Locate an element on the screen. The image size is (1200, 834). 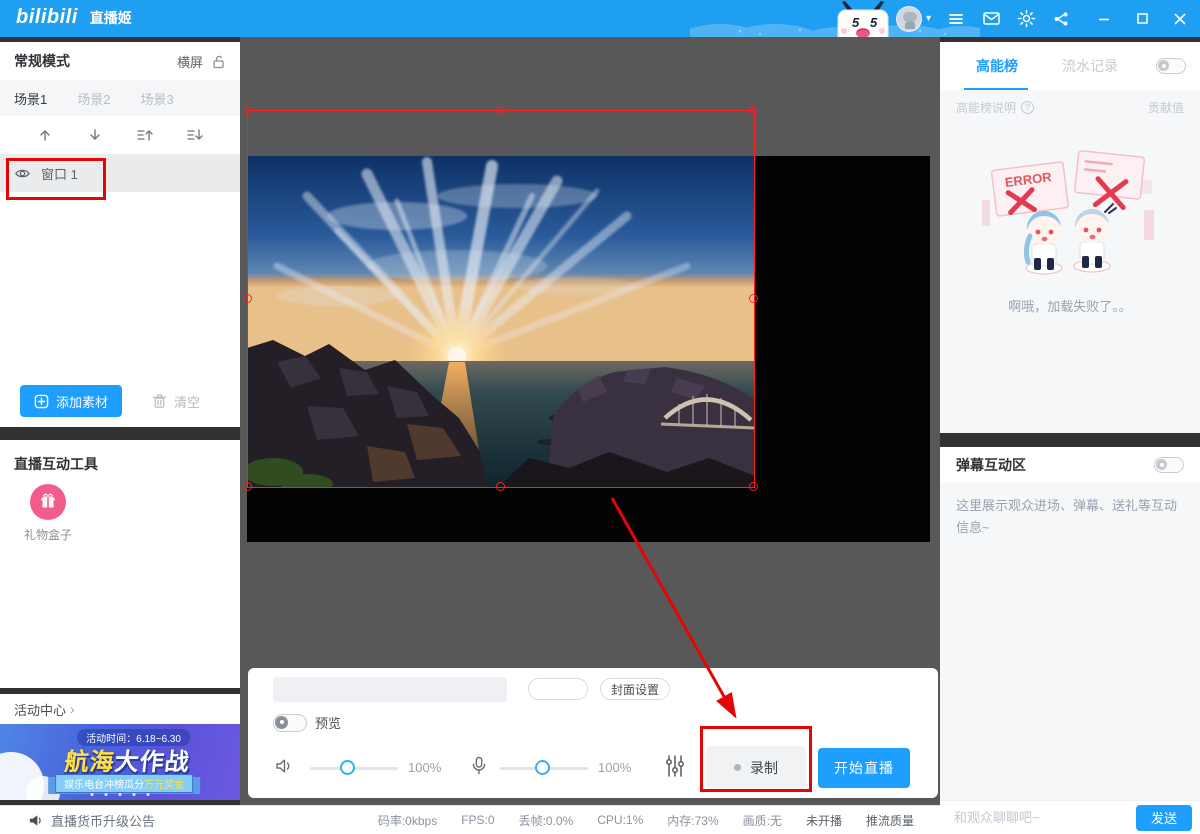
danmaku-title: 弹幕互动区 is located at coordinates (991, 465).